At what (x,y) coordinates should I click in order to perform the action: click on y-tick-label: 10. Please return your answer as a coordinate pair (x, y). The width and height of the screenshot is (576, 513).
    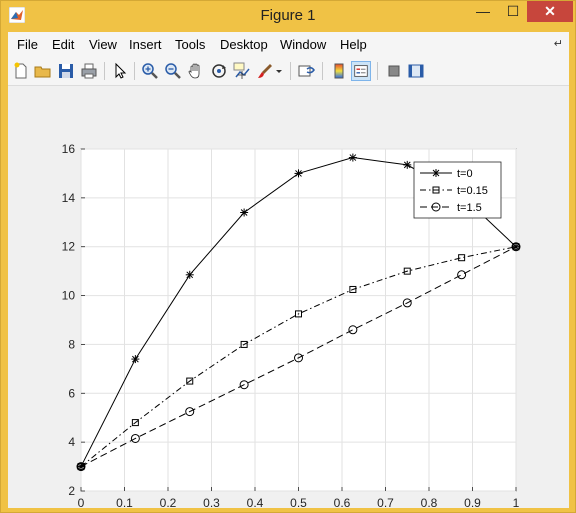
    Looking at the image, I should click on (69, 296).